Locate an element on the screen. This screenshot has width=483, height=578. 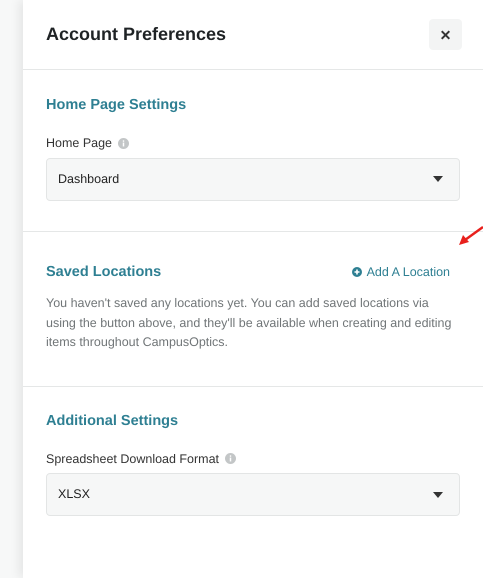
field-label: Home Page is located at coordinates (79, 143).